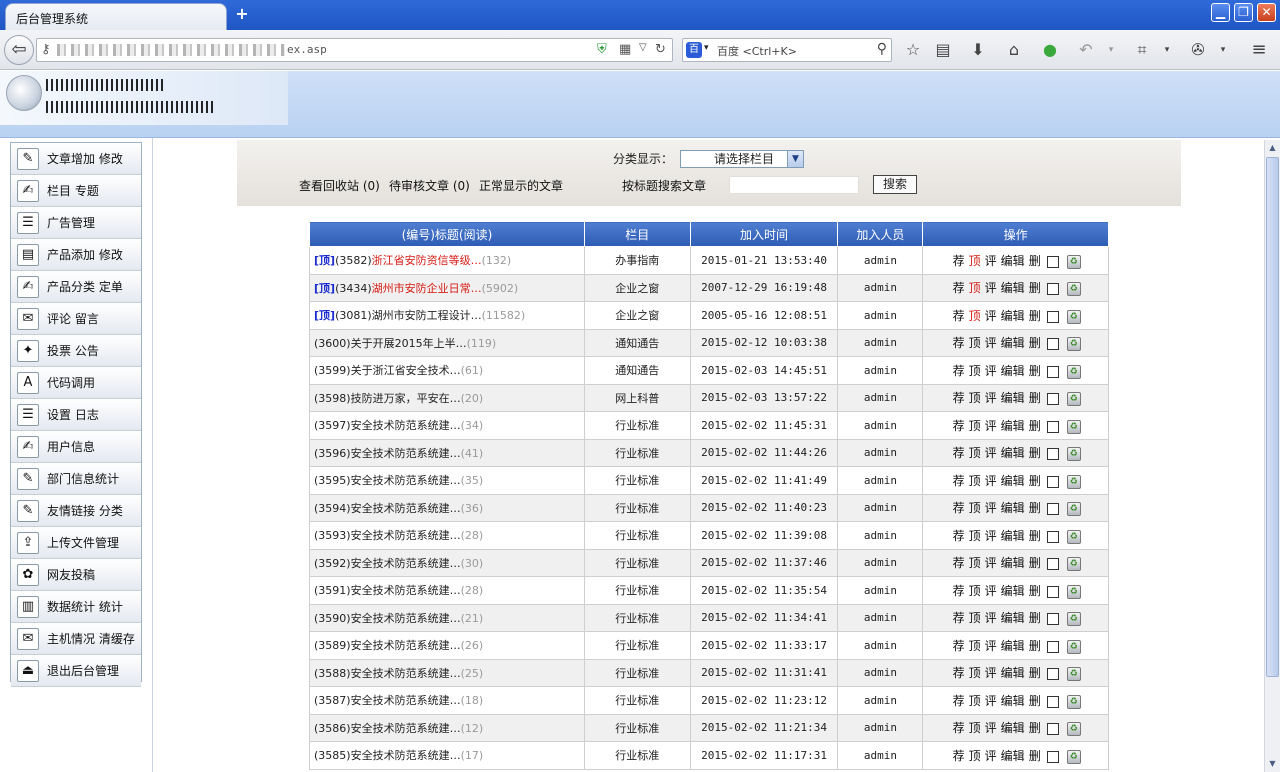  I want to click on back-icon: ⇦, so click(19, 50).